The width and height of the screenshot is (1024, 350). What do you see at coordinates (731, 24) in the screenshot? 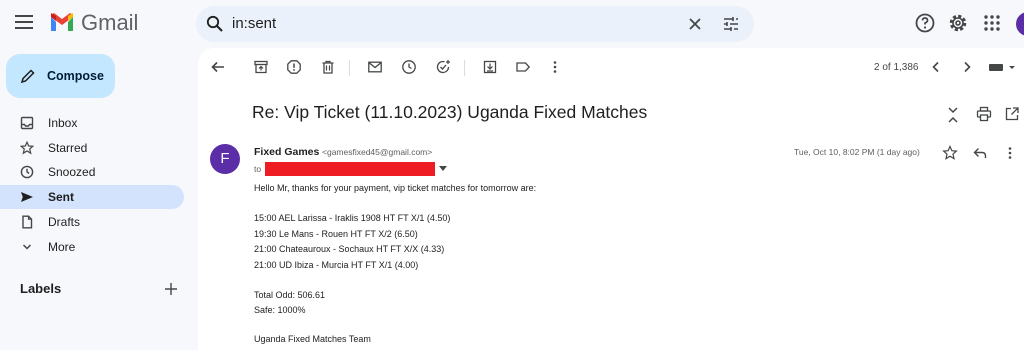
I see `search-options-icon` at bounding box center [731, 24].